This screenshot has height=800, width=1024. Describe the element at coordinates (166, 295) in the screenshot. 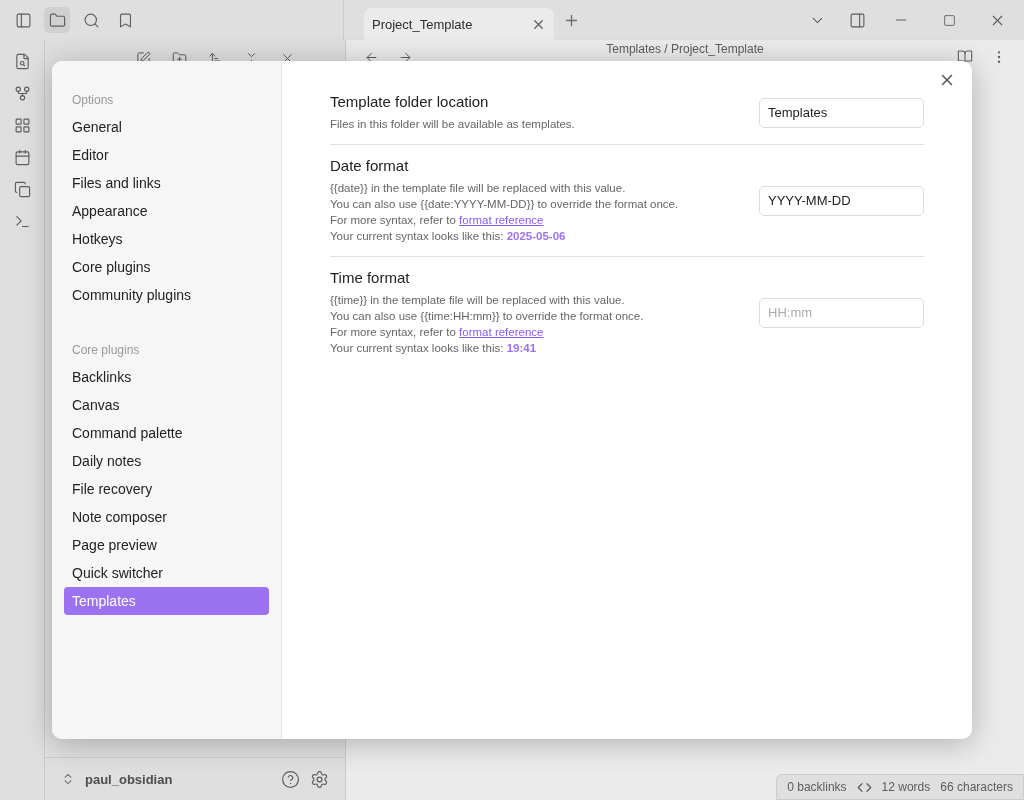

I see `settings-nav-item: Community plugins` at that location.